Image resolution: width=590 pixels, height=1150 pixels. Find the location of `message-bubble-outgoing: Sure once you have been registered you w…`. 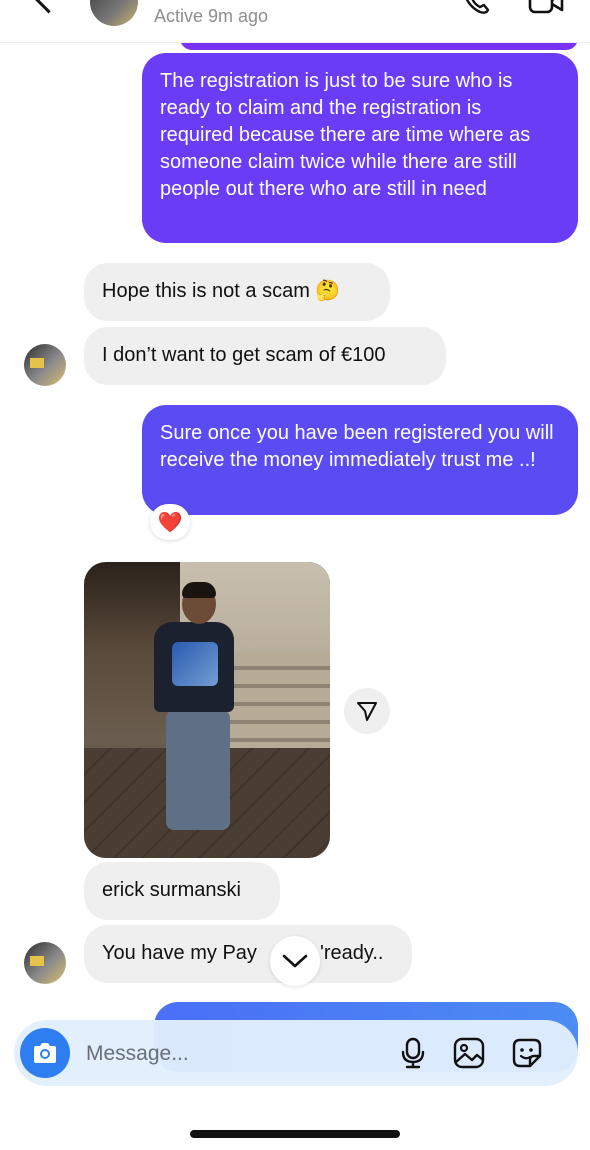

message-bubble-outgoing: Sure once you have been registered you w… is located at coordinates (360, 460).